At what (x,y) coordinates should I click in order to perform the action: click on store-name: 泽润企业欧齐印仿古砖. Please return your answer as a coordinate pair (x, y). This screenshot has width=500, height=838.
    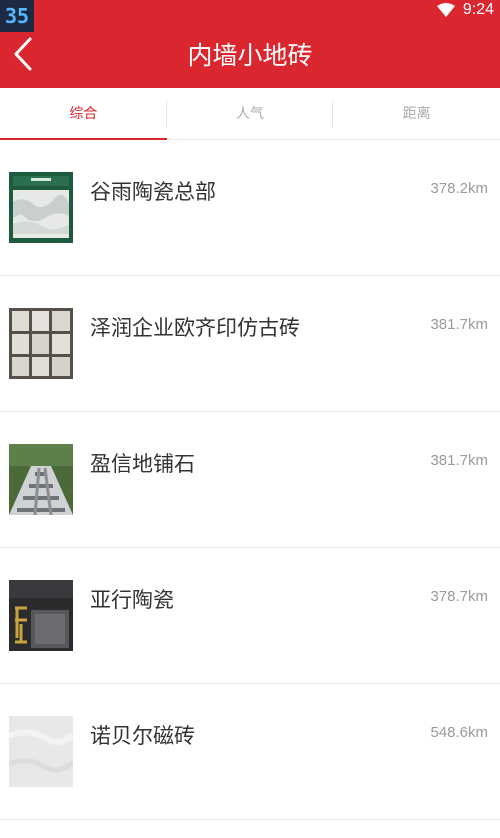
    Looking at the image, I should click on (195, 328).